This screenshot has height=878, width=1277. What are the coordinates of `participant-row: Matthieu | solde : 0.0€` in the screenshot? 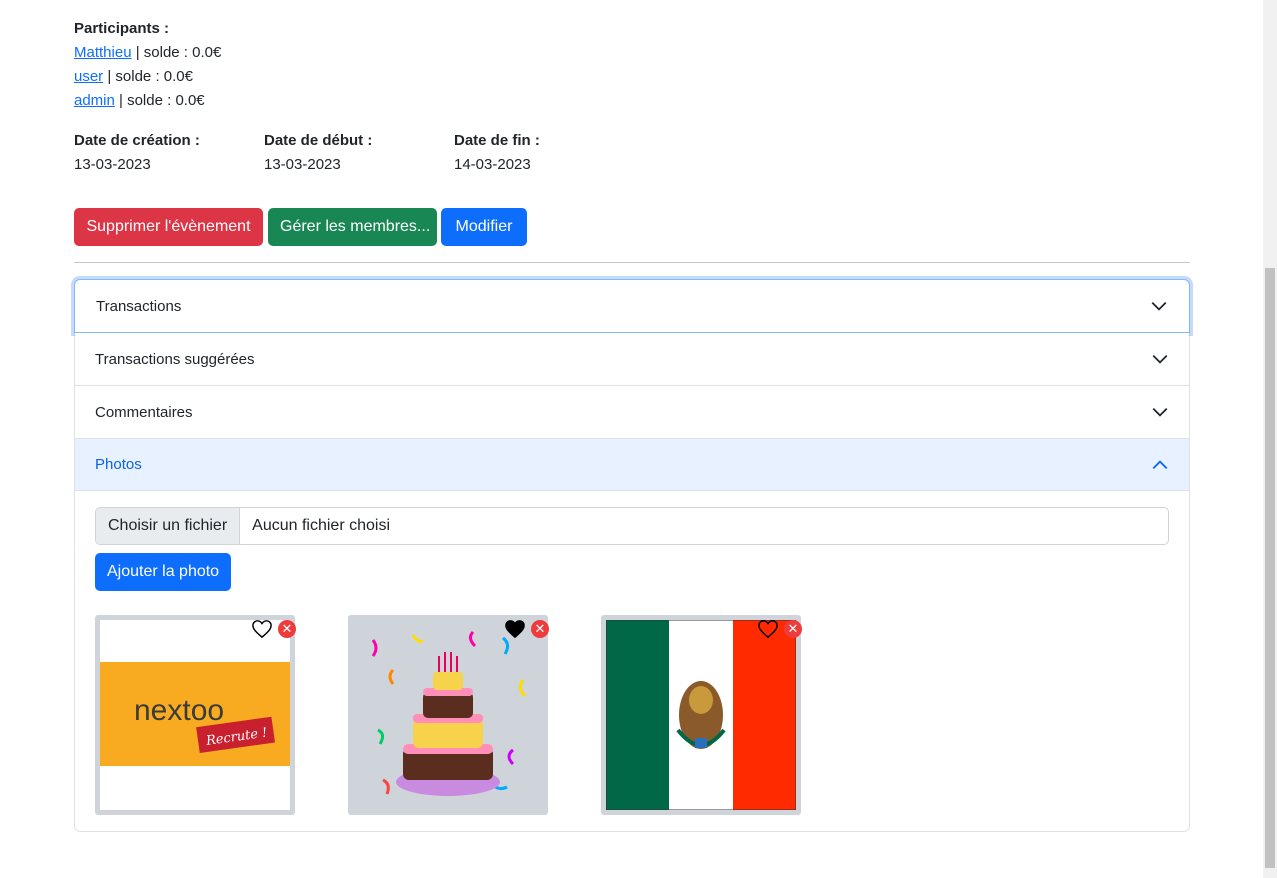 It's located at (147, 53).